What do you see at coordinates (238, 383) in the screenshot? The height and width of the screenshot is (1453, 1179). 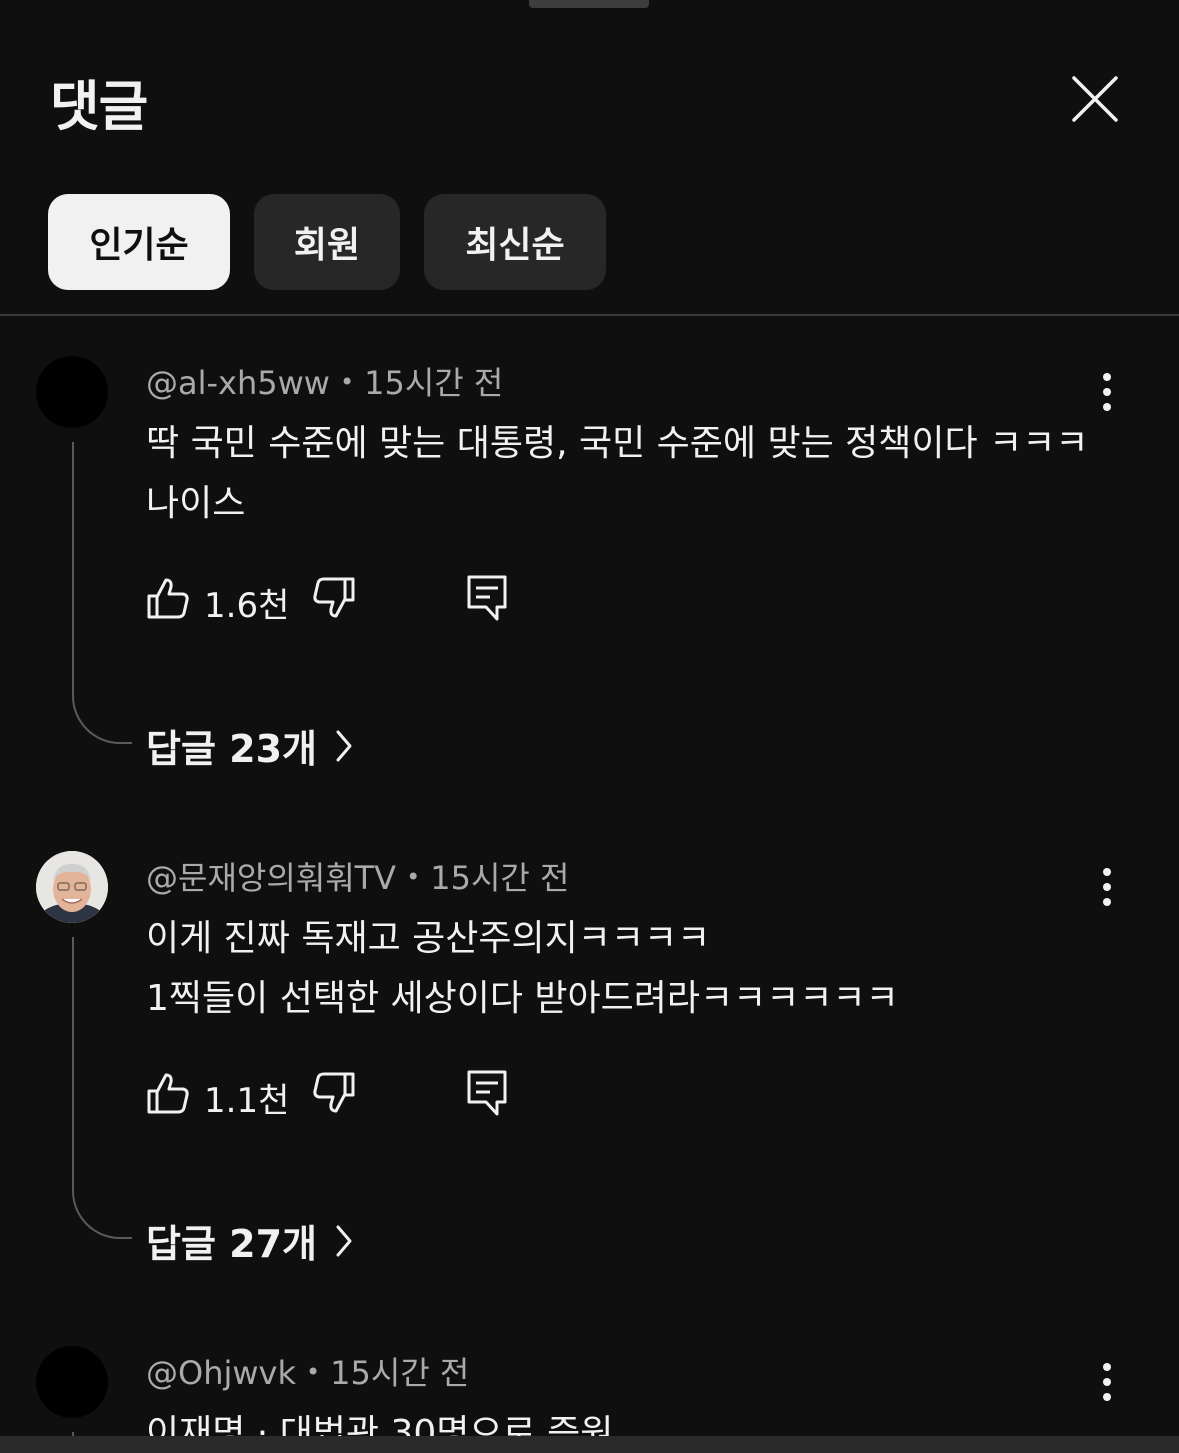 I see `comment-author: @al-xh5ww` at bounding box center [238, 383].